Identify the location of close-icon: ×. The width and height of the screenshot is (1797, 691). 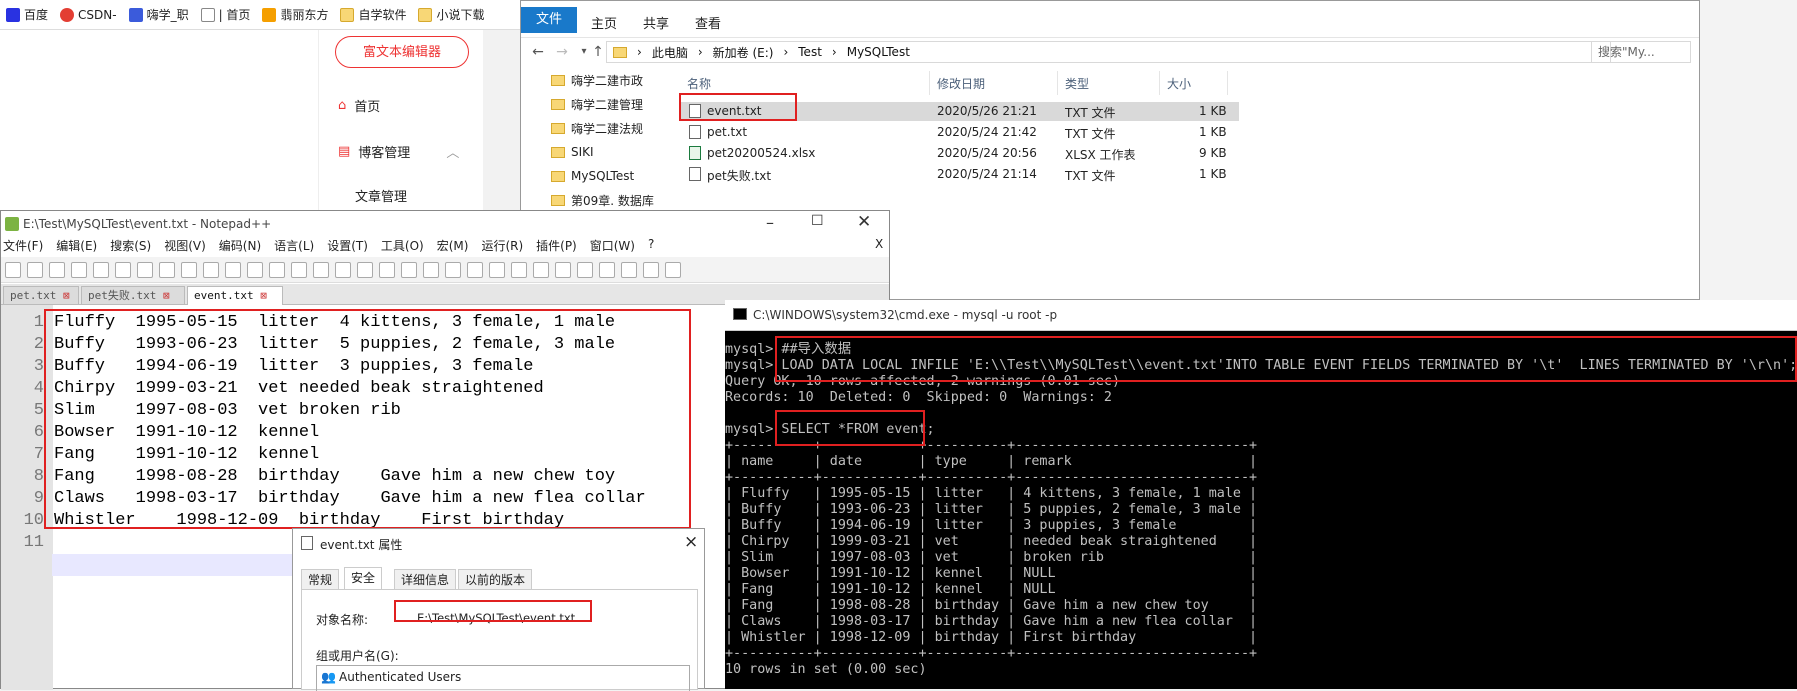
(691, 542).